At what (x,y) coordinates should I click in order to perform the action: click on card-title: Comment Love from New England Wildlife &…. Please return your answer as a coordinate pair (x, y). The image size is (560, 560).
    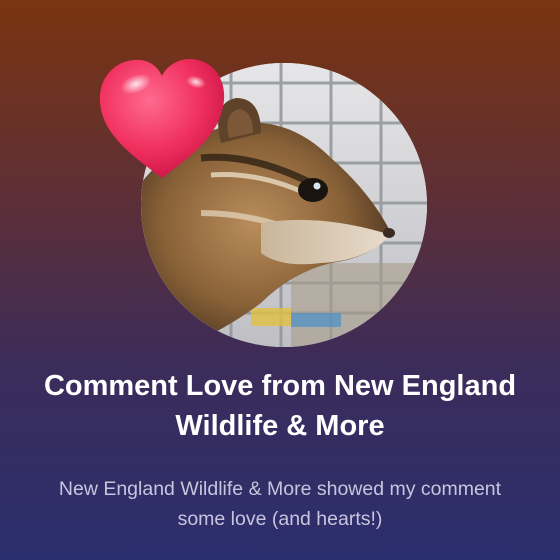
    Looking at the image, I should click on (280, 406).